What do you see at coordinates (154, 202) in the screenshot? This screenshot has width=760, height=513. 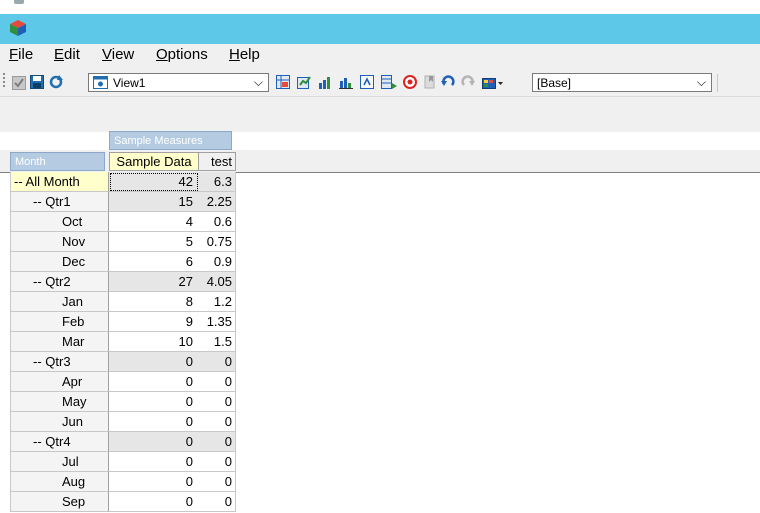 I see `cell-sample-data: 15` at bounding box center [154, 202].